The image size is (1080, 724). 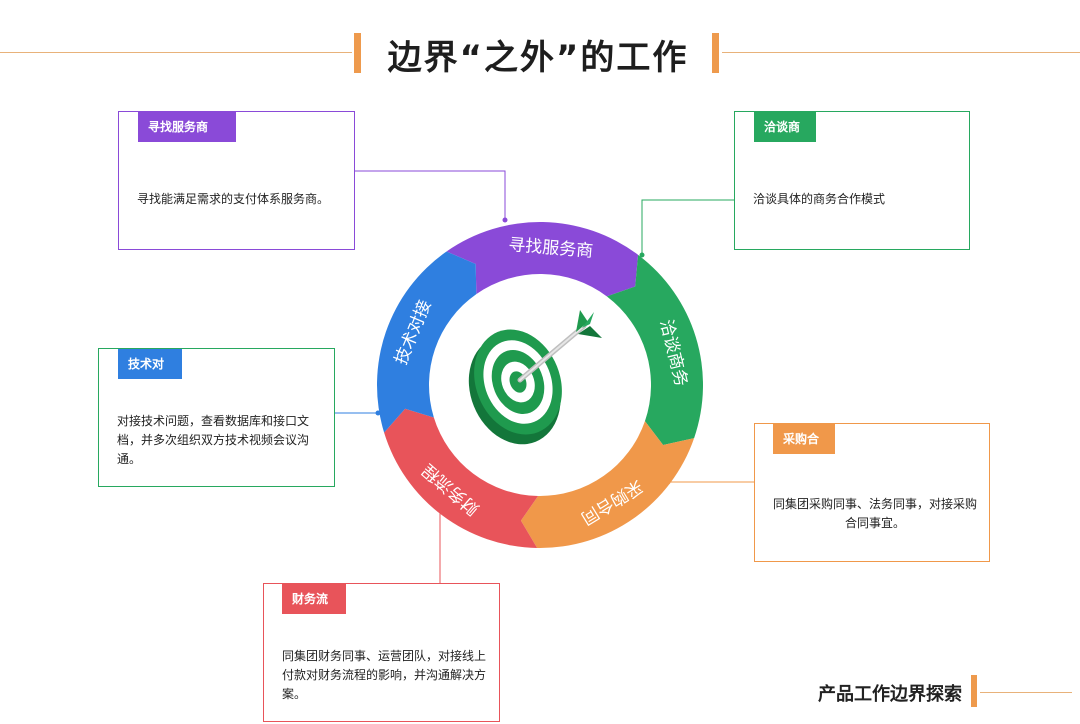 What do you see at coordinates (668, 482) in the screenshot?
I see `connector-dot-contract` at bounding box center [668, 482].